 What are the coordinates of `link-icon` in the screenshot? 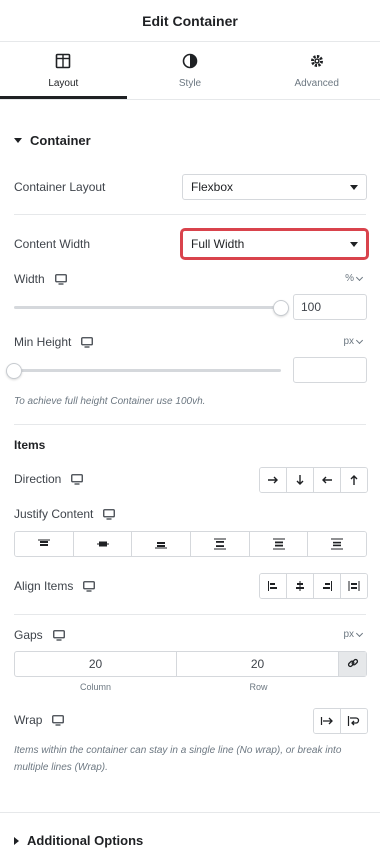 It's located at (353, 664).